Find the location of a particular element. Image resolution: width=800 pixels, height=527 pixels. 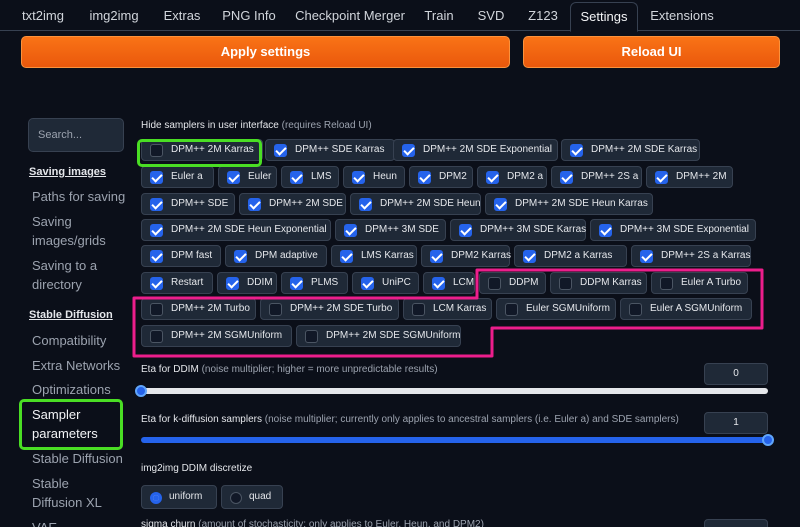

tab-train: Train is located at coordinates (439, 15).